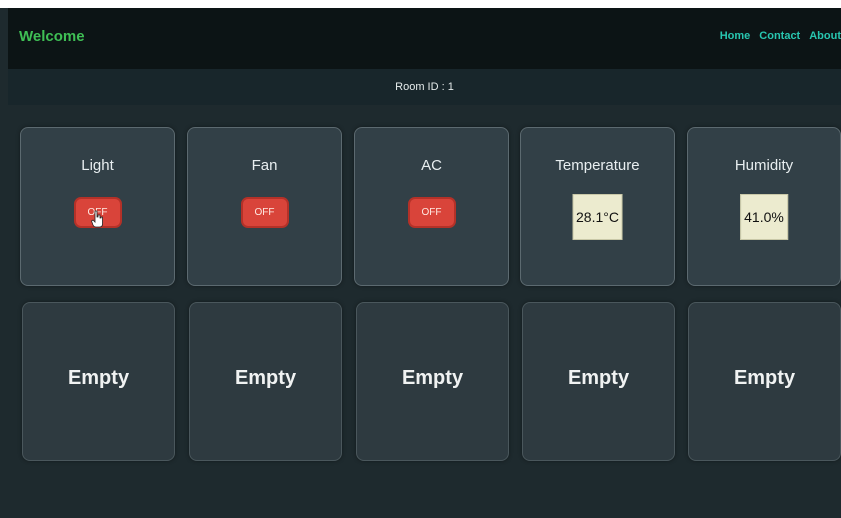  I want to click on card-temperature: Temperature 28.1°C, so click(597, 206).